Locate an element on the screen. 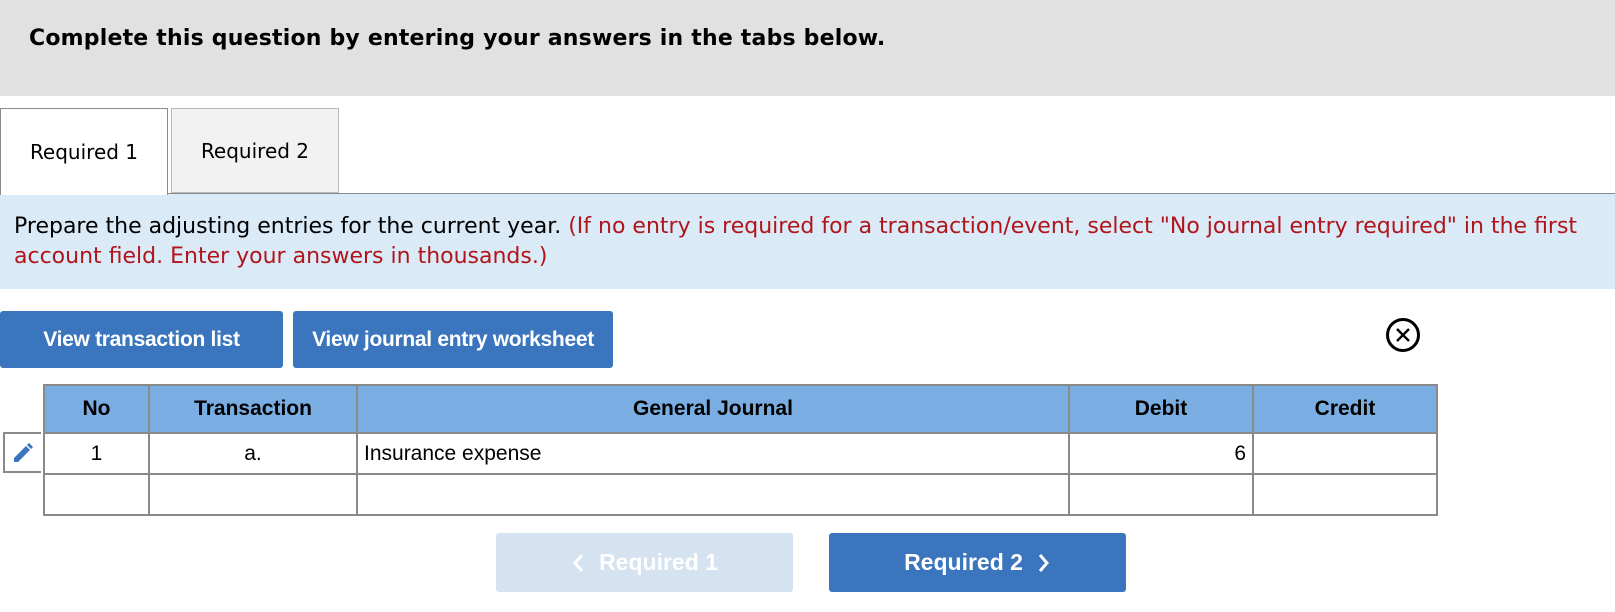  view-journal-worksheet-button: View journal entry worksheet is located at coordinates (453, 339).